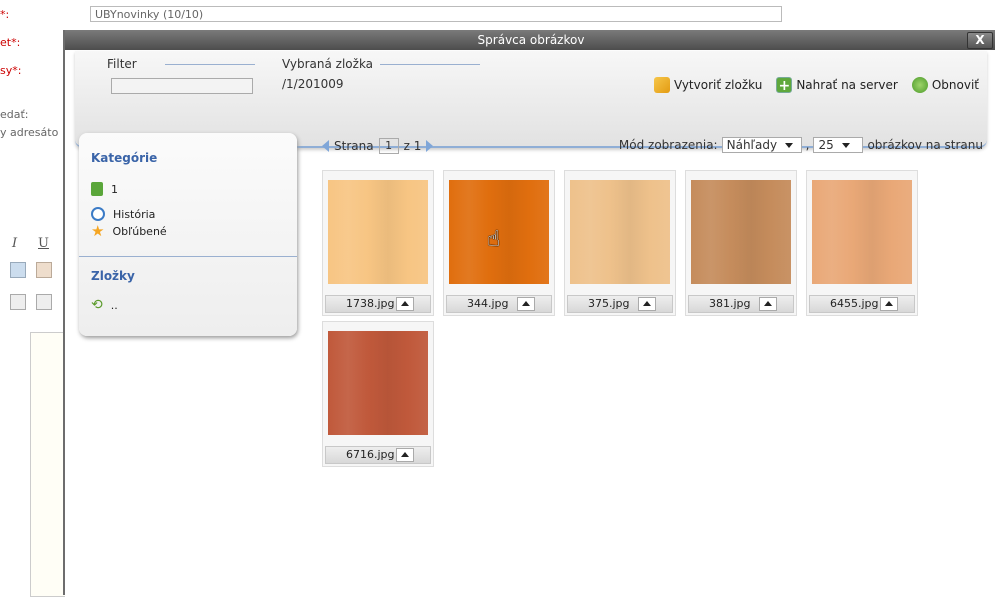  What do you see at coordinates (182, 86) in the screenshot?
I see `filter-input` at bounding box center [182, 86].